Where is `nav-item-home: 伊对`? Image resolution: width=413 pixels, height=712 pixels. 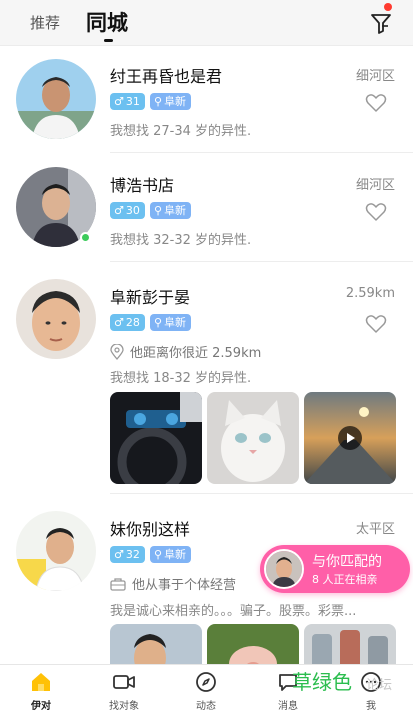 nav-item-home: 伊对 is located at coordinates (41, 688).